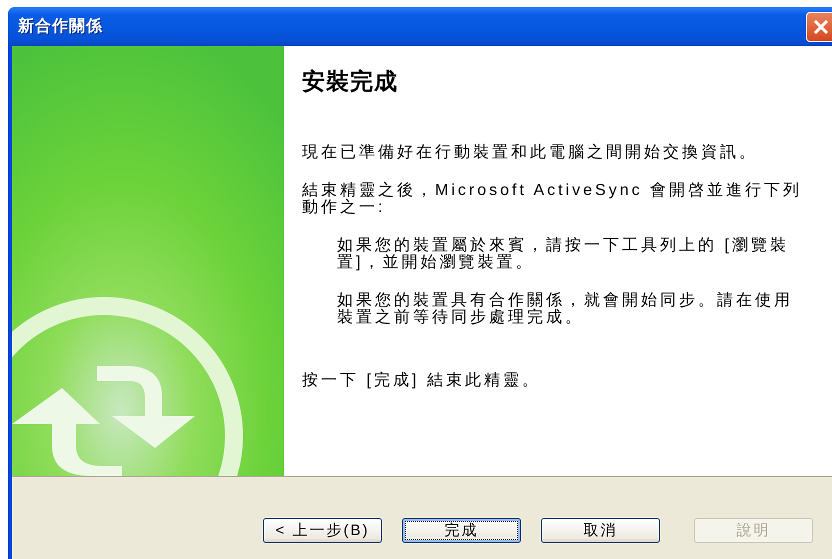 This screenshot has width=832, height=559. Describe the element at coordinates (461, 530) in the screenshot. I see `wizard-button: 完成` at that location.